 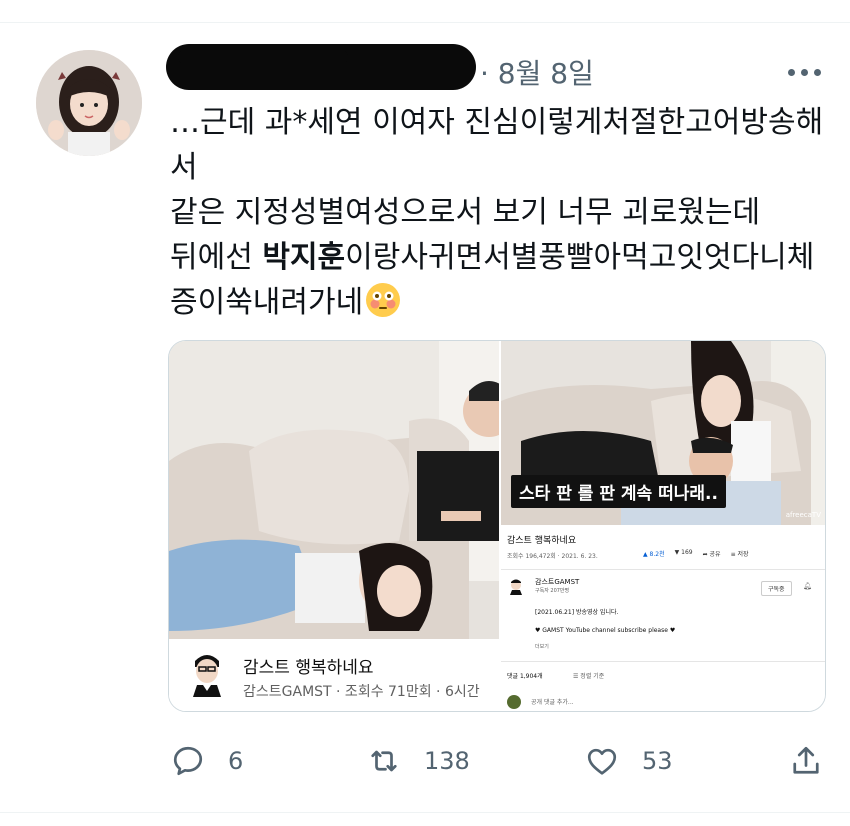 I want to click on tweet-actions: 6 138 53, so click(x=425, y=763).